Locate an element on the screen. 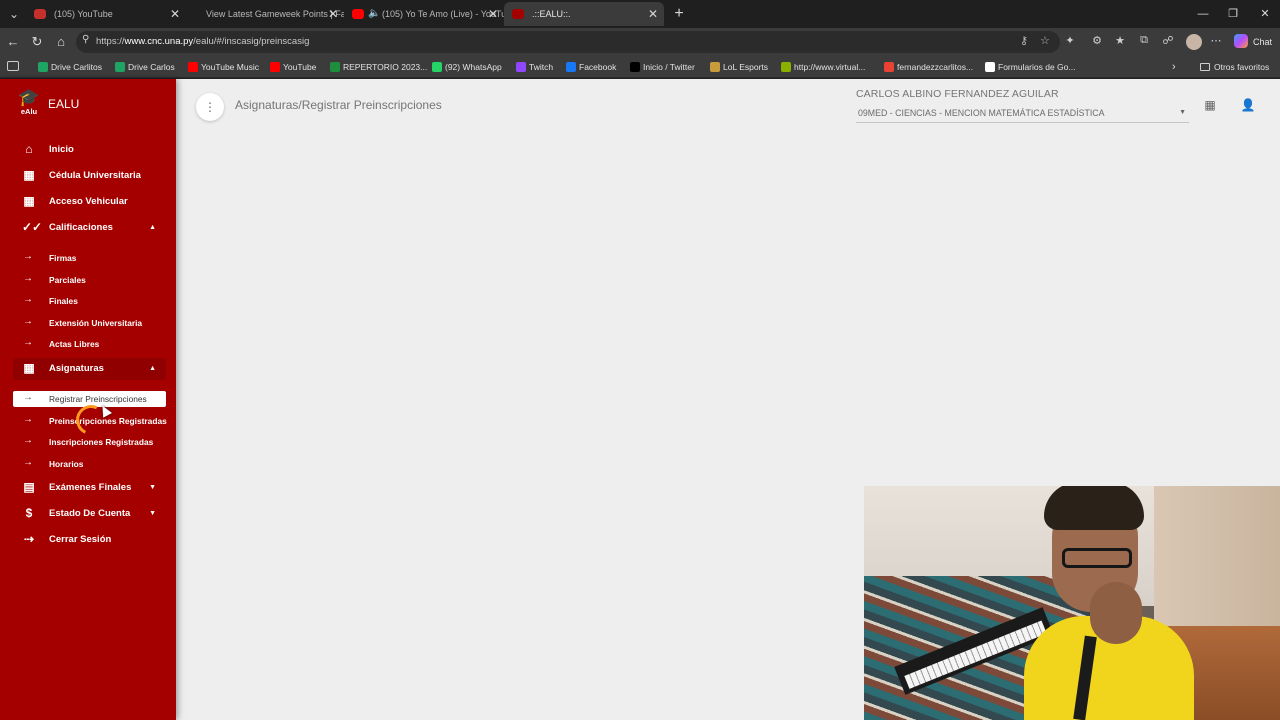 The width and height of the screenshot is (1280, 720). url-host: www.cnc.una.py is located at coordinates (159, 41).